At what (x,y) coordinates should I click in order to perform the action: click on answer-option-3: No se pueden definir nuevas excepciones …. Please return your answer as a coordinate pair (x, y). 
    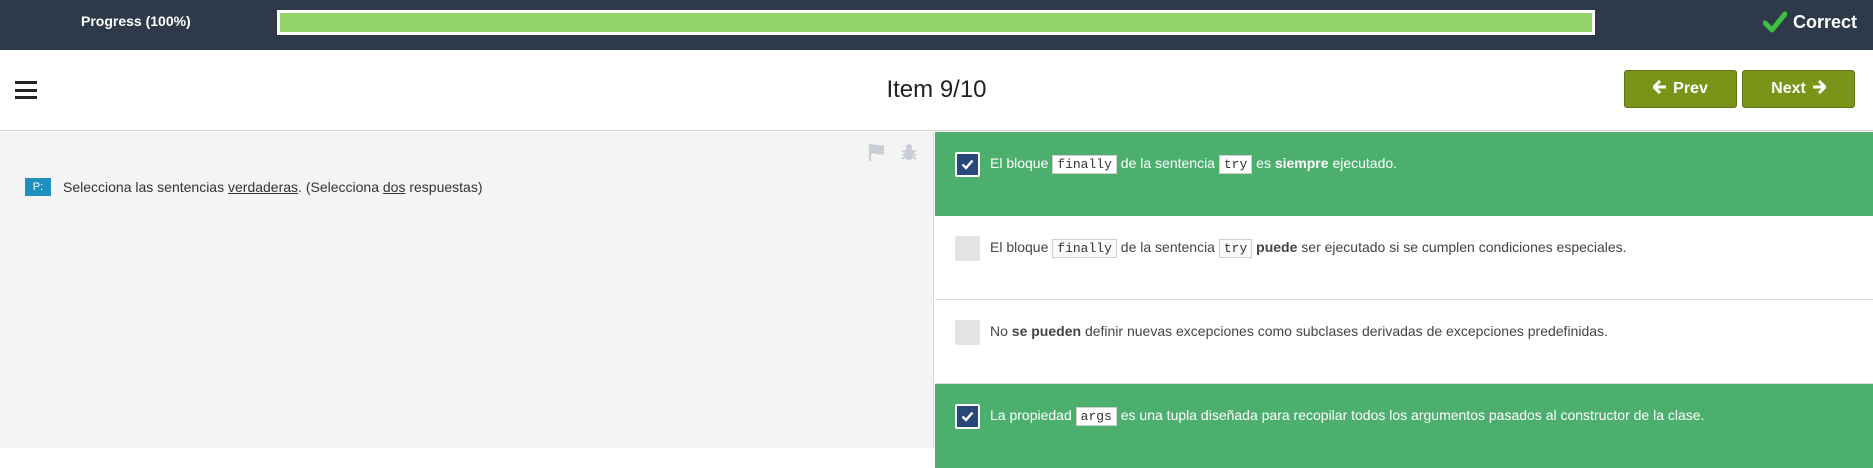
    Looking at the image, I should click on (1404, 342).